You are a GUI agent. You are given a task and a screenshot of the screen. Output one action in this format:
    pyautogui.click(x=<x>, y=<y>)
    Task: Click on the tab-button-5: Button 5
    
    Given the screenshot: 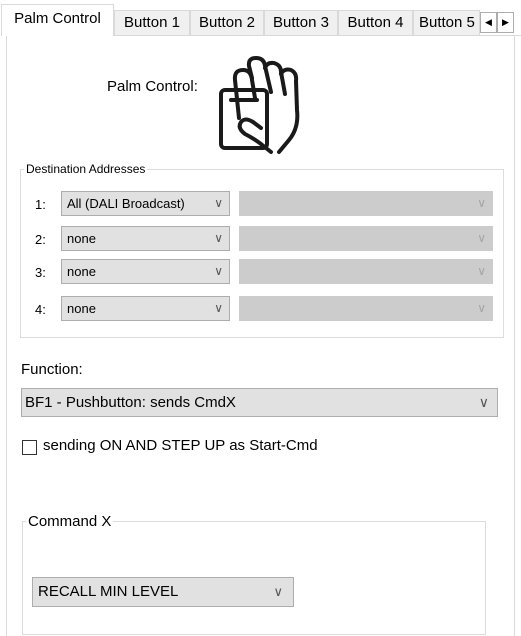 What is the action you would take?
    pyautogui.click(x=446, y=22)
    